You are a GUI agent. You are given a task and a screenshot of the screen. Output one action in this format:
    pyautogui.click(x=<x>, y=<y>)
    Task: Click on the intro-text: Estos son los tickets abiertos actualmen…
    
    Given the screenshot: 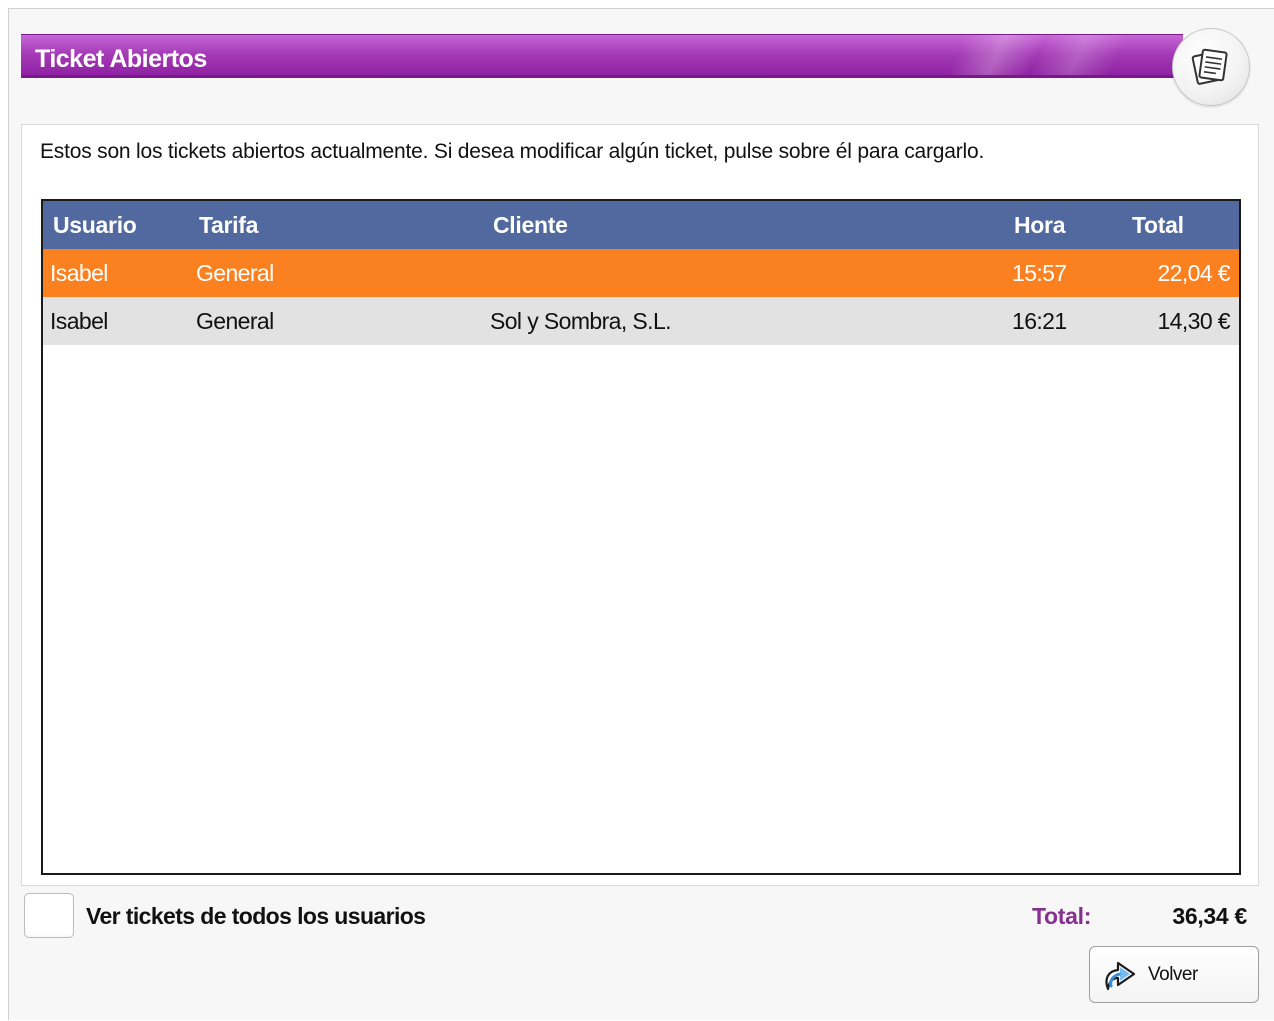 What is the action you would take?
    pyautogui.click(x=512, y=151)
    